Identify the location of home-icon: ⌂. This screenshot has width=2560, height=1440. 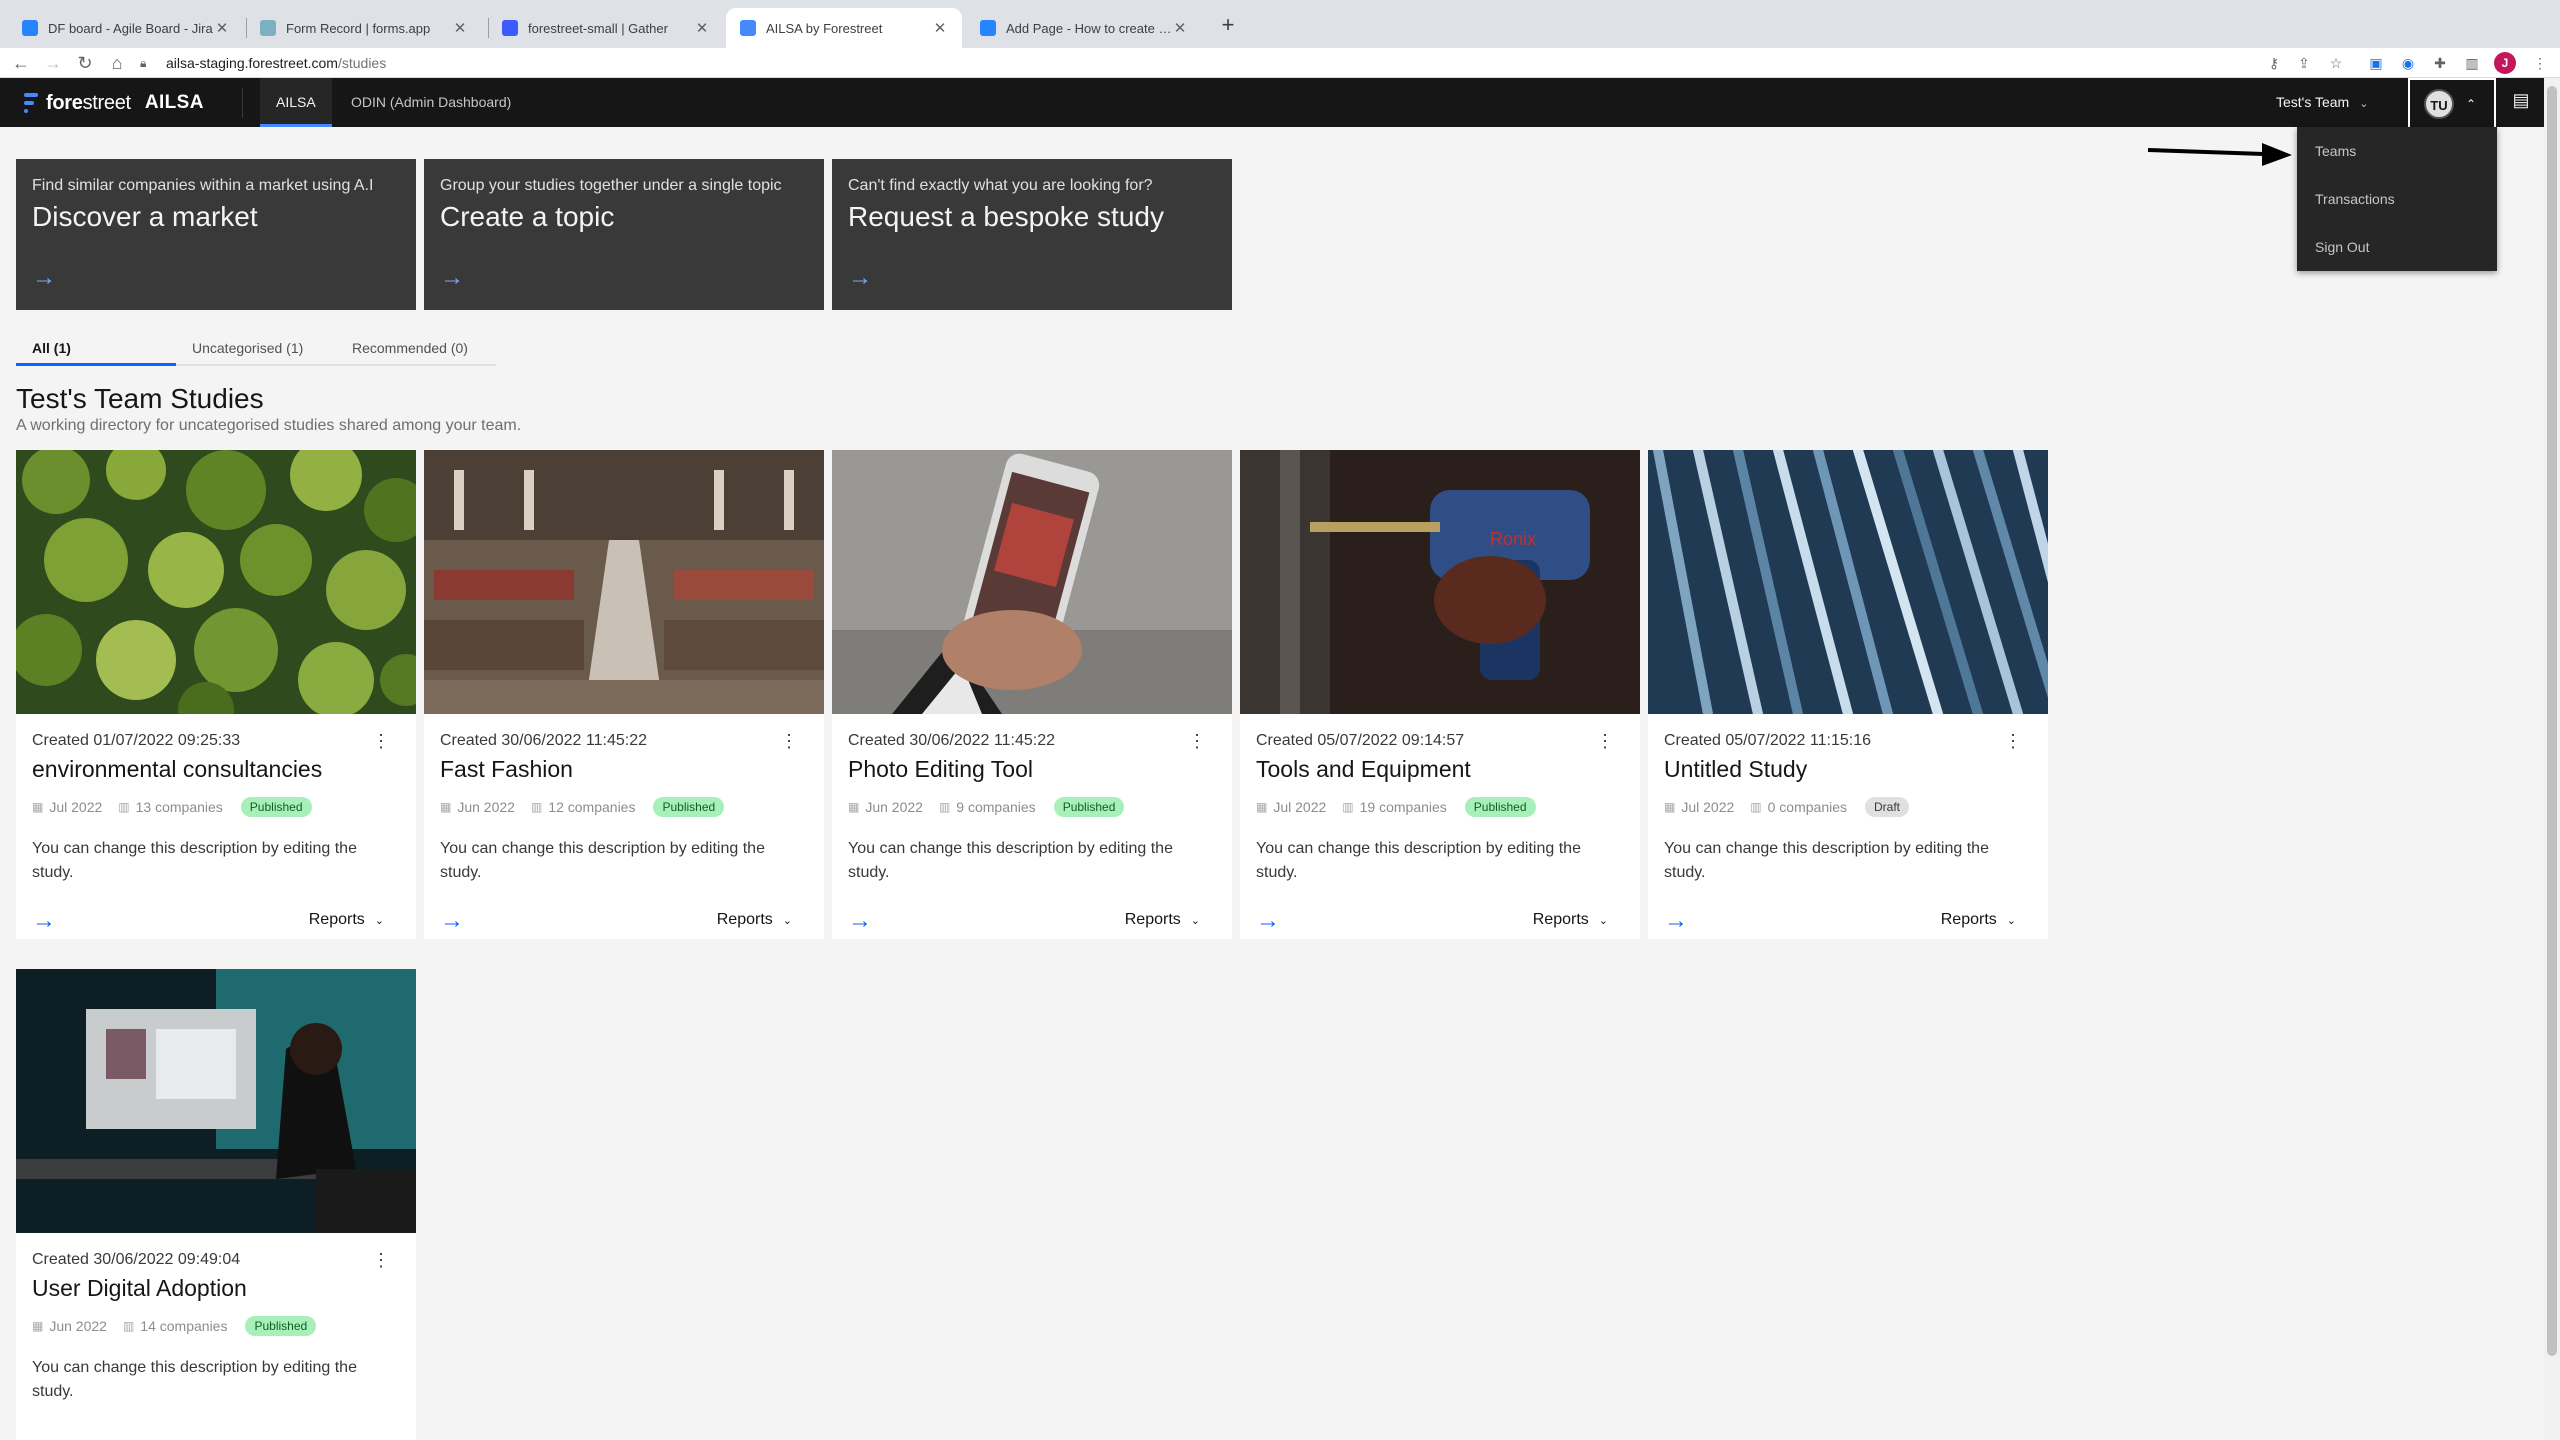
(117, 63).